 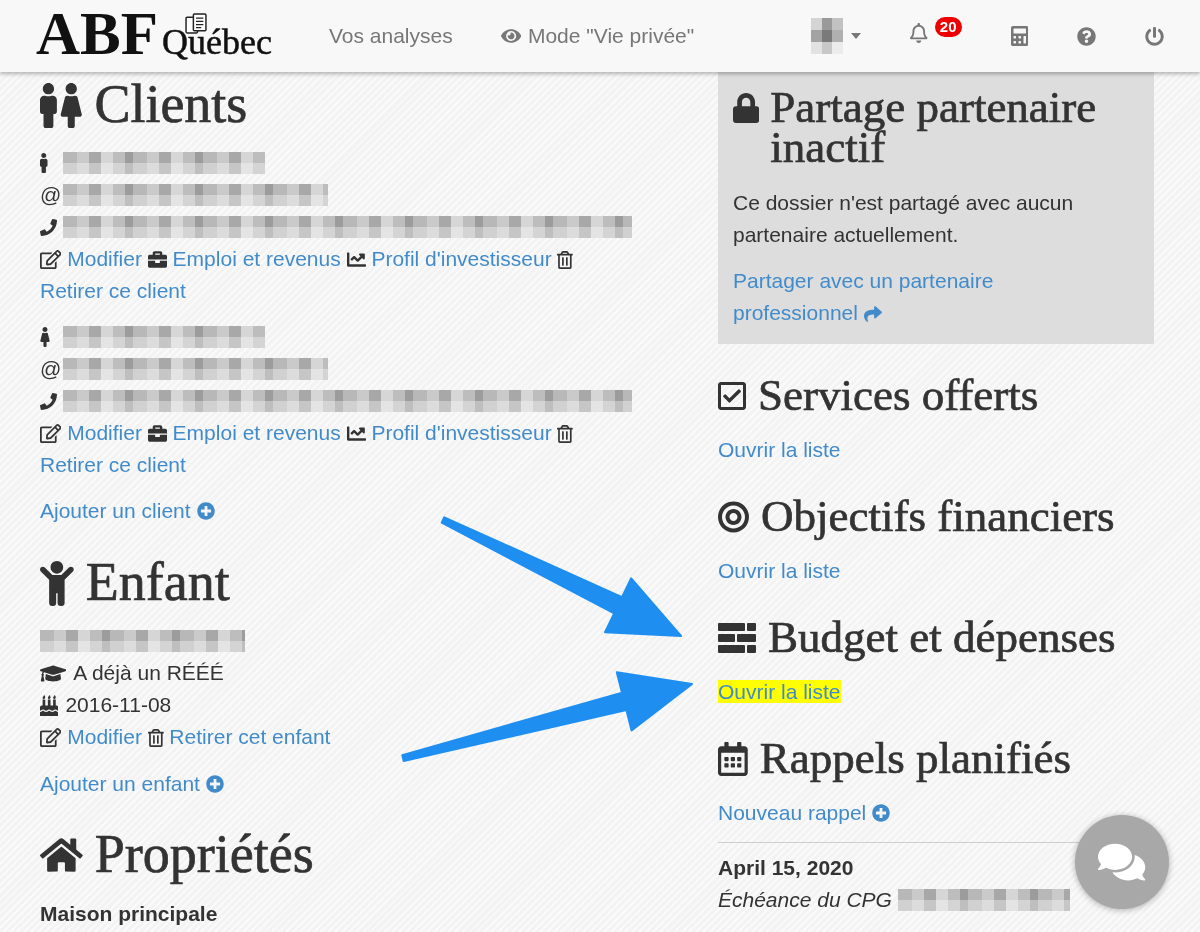 What do you see at coordinates (157, 583) in the screenshot?
I see `section-heading: Enfant` at bounding box center [157, 583].